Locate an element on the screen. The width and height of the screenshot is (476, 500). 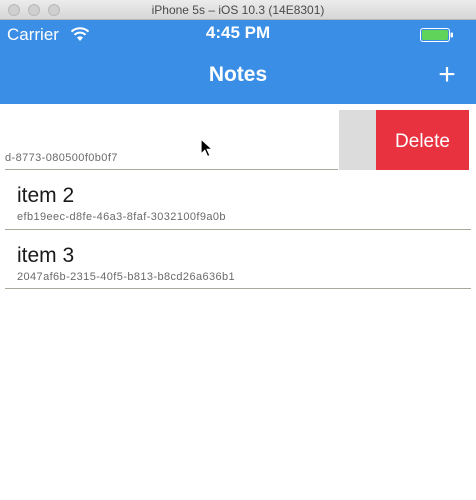
battery-icon is located at coordinates (436, 35).